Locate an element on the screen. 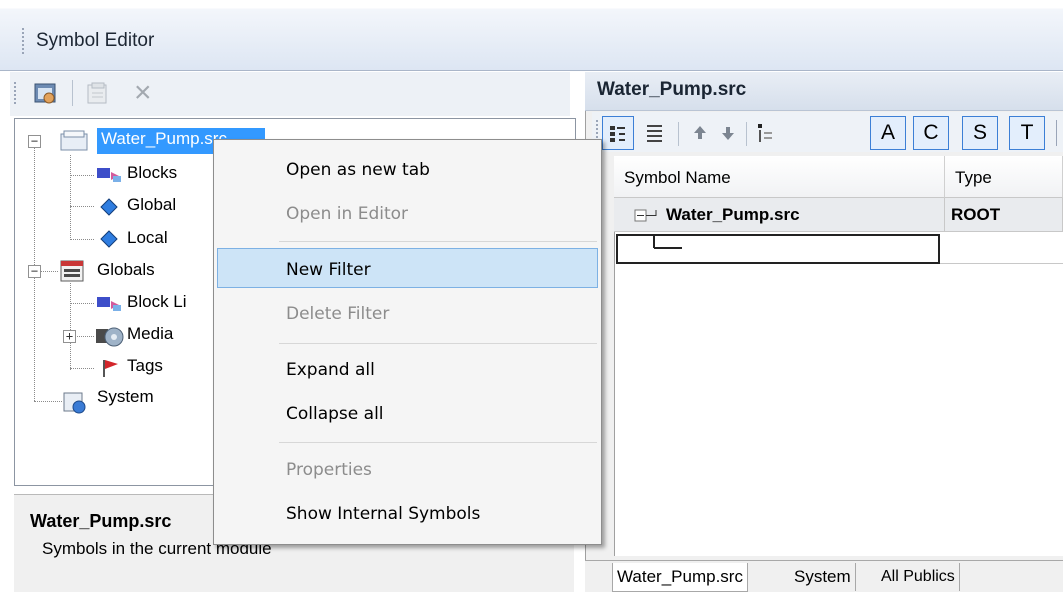 This screenshot has height=592, width=1063. collapse-toggle-root: − is located at coordinates (34, 141).